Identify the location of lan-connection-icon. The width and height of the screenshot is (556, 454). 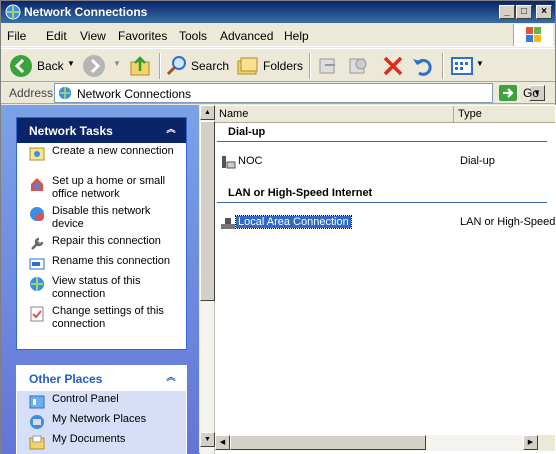
(228, 223).